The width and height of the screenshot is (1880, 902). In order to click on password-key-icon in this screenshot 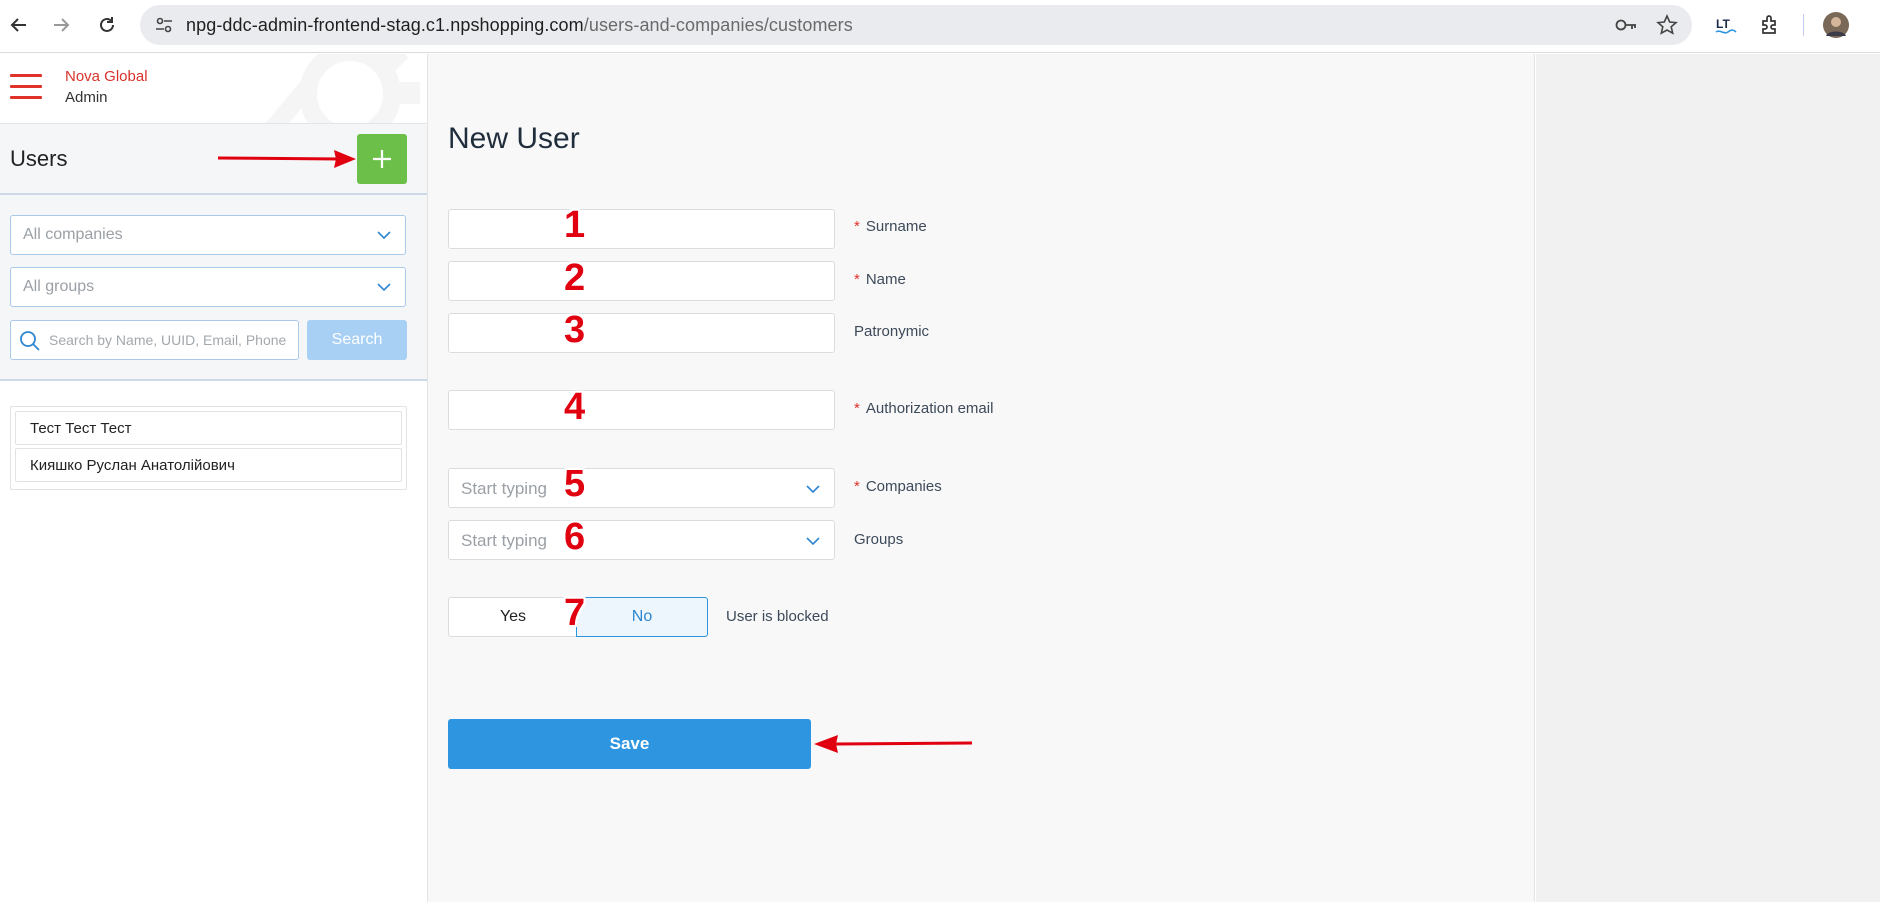, I will do `click(1626, 27)`.